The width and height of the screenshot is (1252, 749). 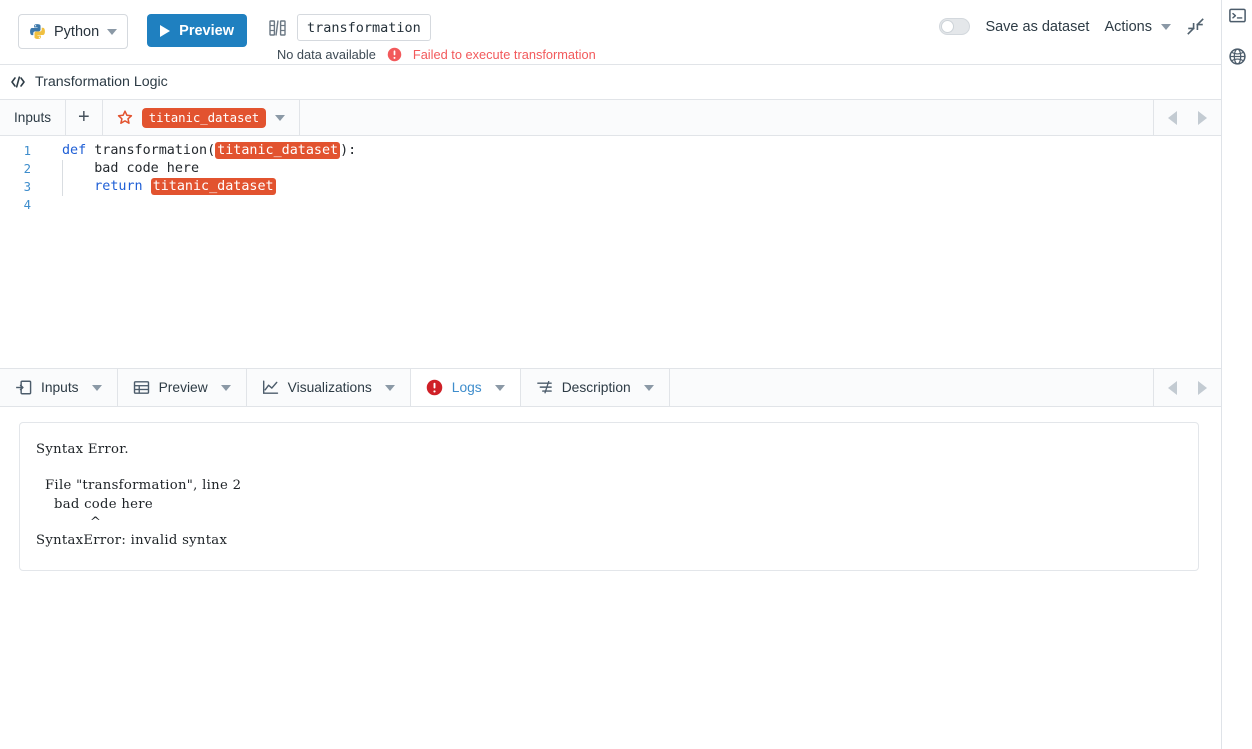 I want to click on save-as-dataset-toggle, so click(x=955, y=26).